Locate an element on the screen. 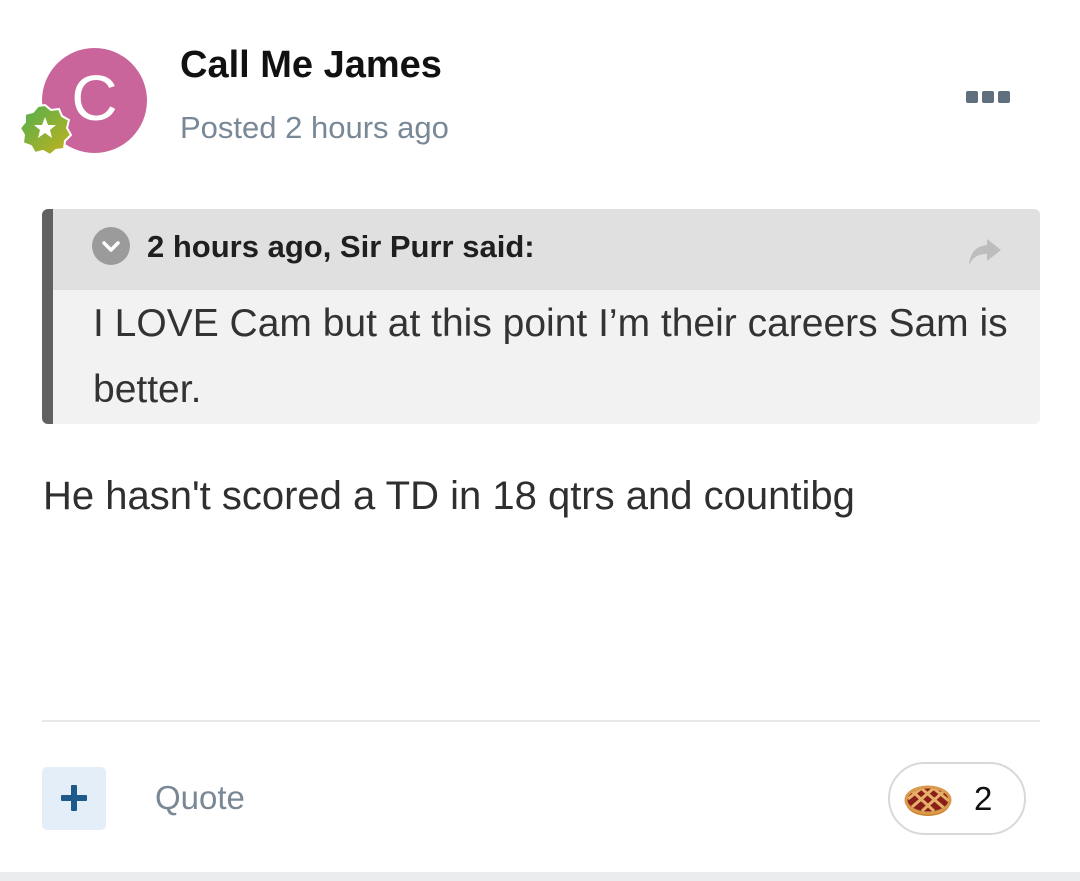 Image resolution: width=1080 pixels, height=881 pixels. author-name: Call Me James is located at coordinates (311, 65).